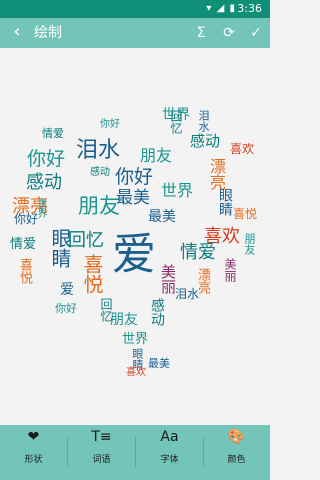 The image size is (320, 480). What do you see at coordinates (33, 460) in the screenshot?
I see `tab-label: 形状` at bounding box center [33, 460].